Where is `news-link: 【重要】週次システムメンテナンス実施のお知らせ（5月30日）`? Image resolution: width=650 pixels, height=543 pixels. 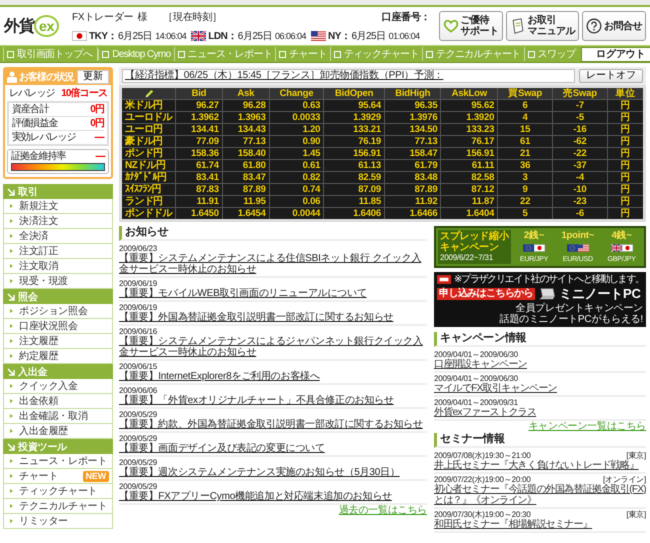 news-link: 【重要】週次システムメンテナンス実施のお知らせ（5月30日） is located at coordinates (273, 472).